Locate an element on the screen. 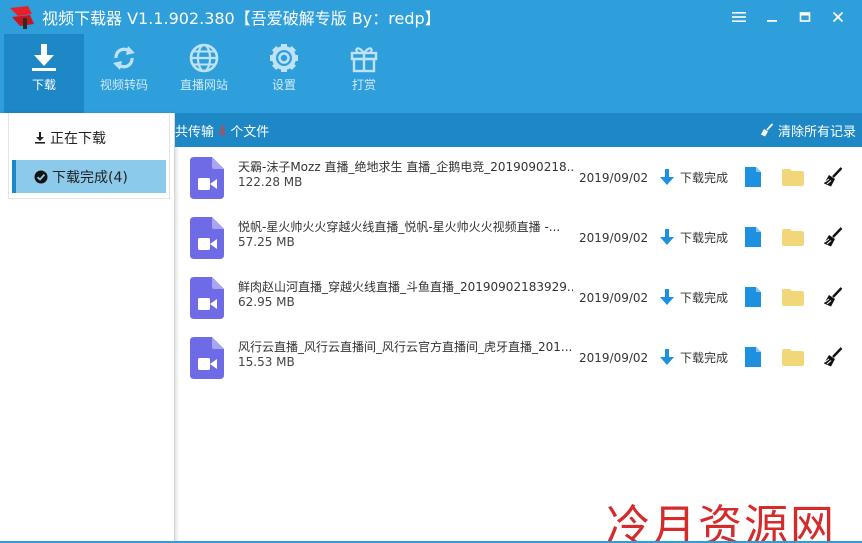  globe-icon is located at coordinates (204, 58).